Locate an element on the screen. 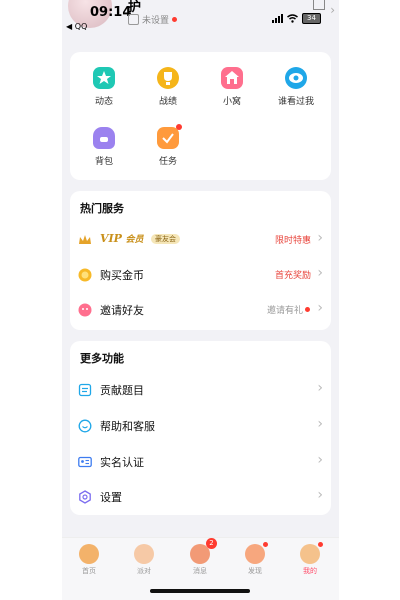 This screenshot has width=400, height=600. grid-item-tasks: 任务 is located at coordinates (168, 145).